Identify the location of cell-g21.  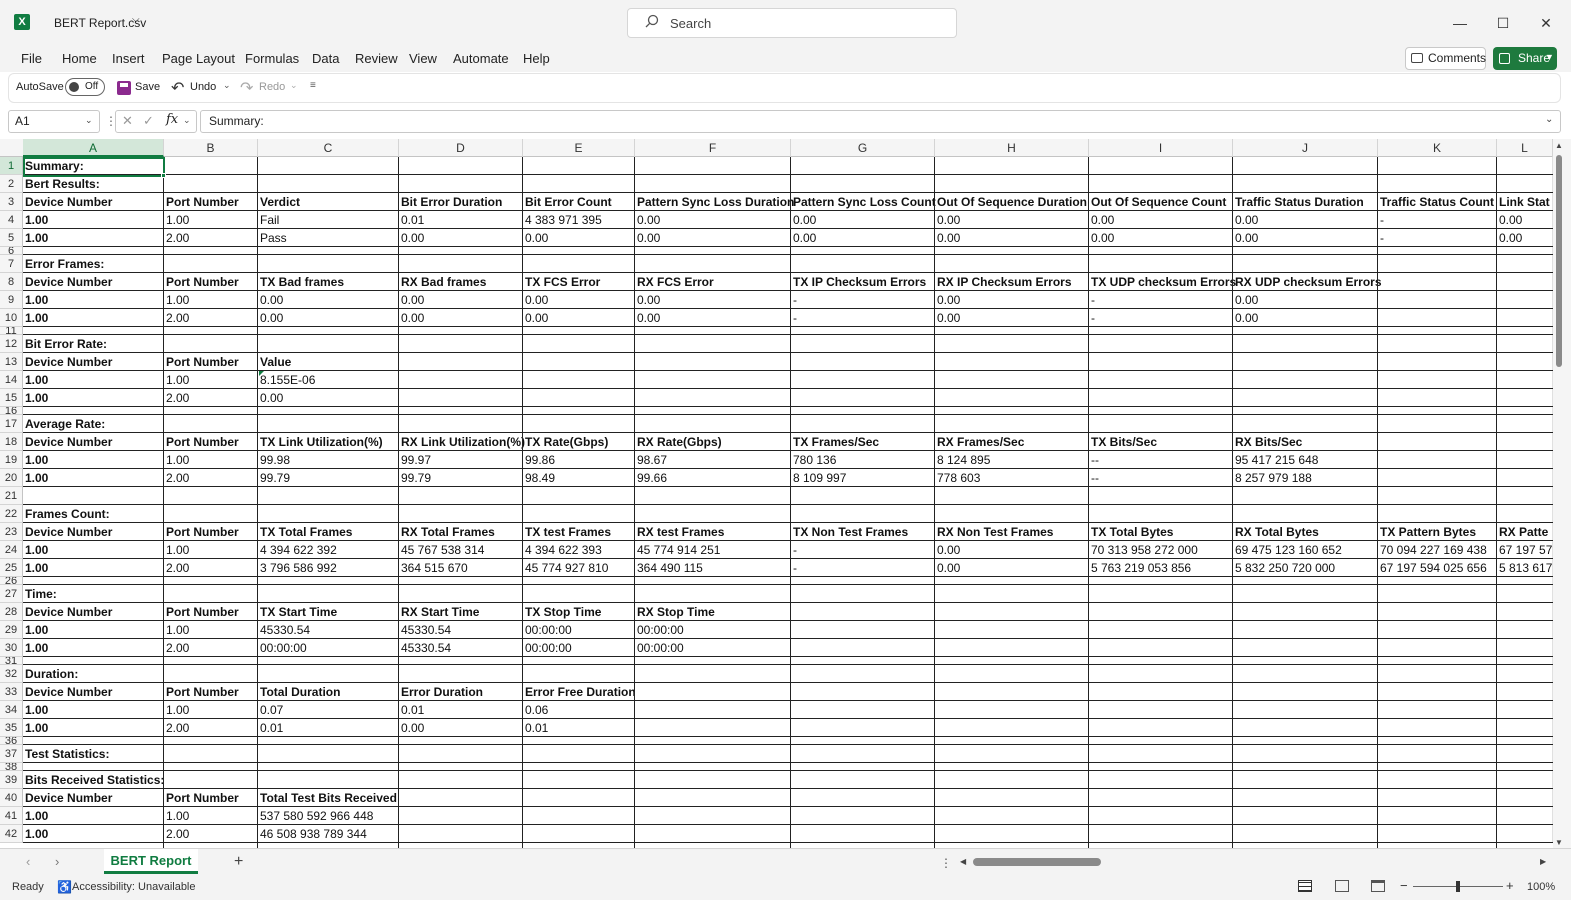
(863, 496).